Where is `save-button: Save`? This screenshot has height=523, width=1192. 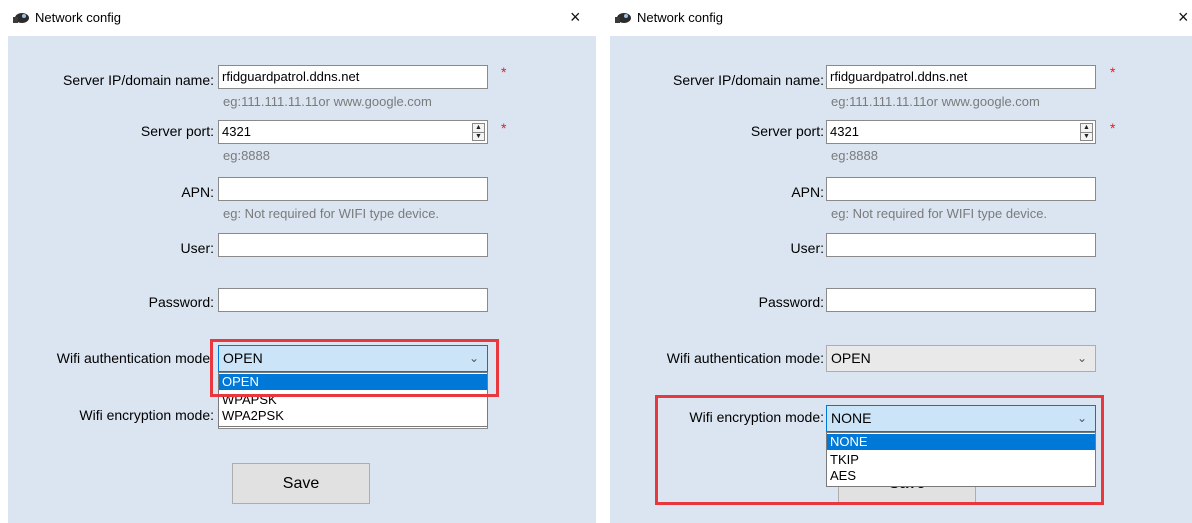
save-button: Save is located at coordinates (301, 483).